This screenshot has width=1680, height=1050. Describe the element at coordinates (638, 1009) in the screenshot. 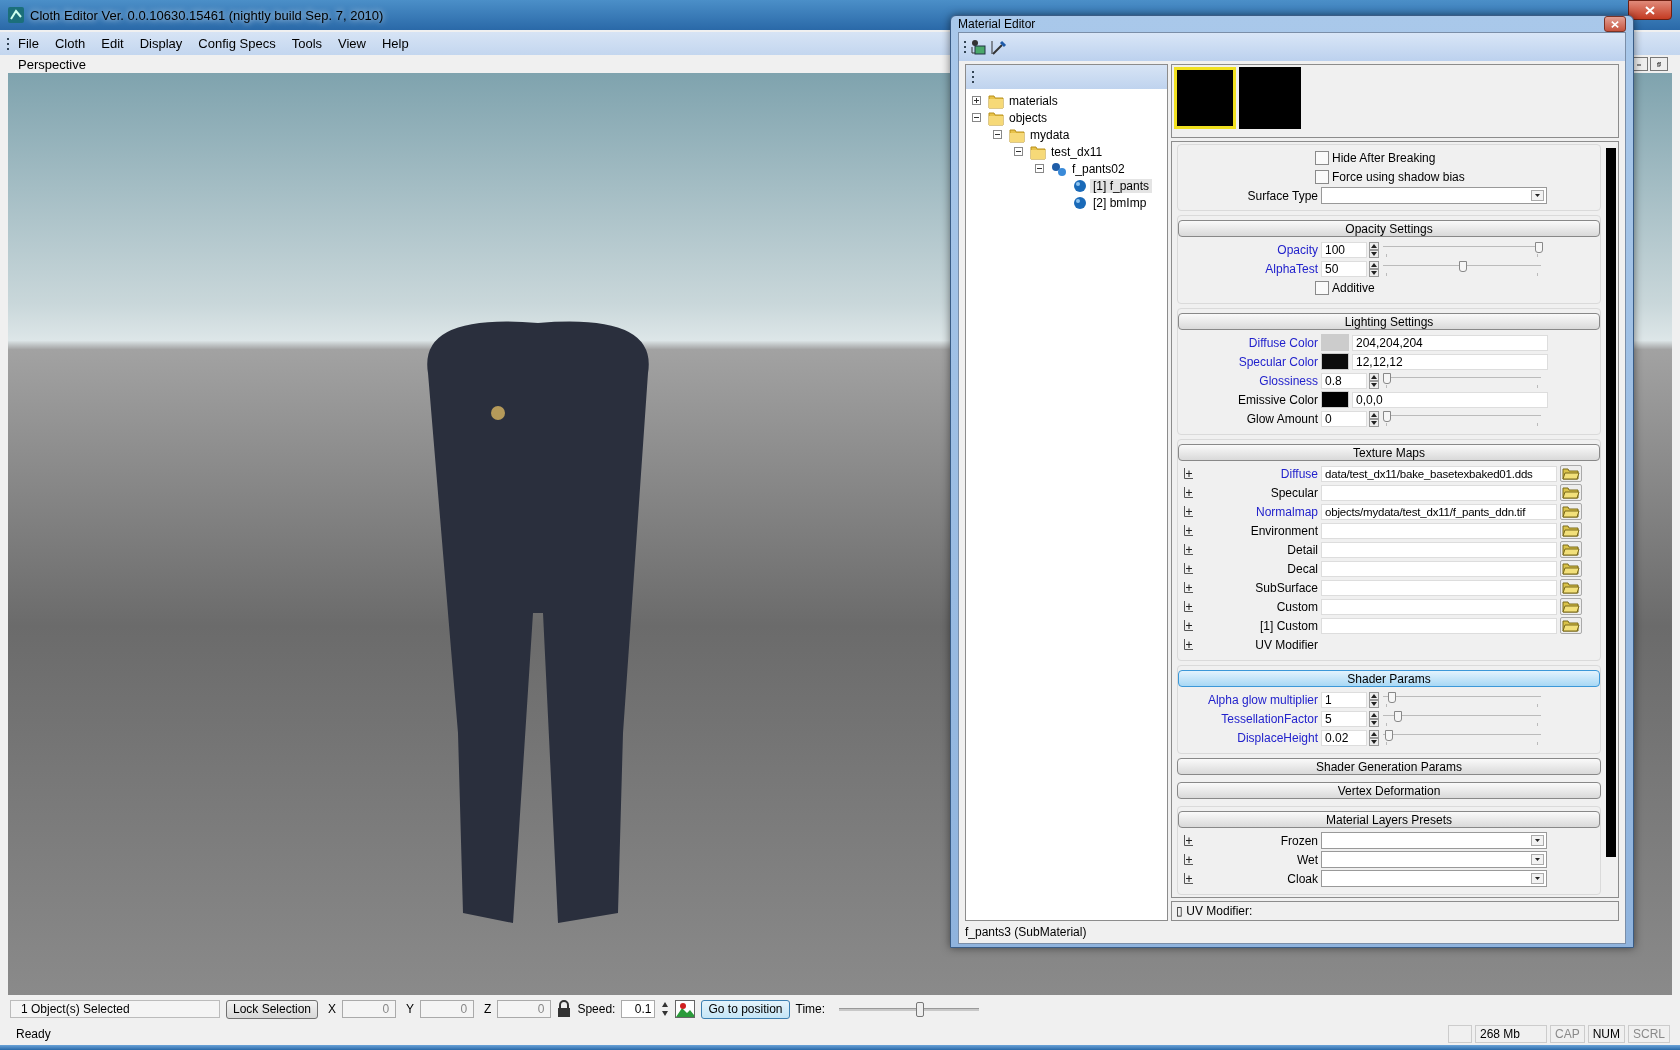

I see `speed-field: 0.1` at that location.